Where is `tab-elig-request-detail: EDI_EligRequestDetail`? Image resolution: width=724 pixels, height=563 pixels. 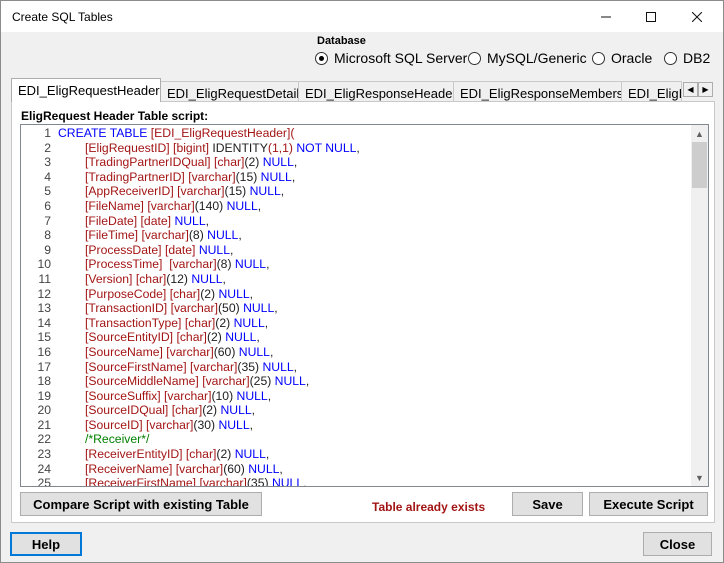 tab-elig-request-detail: EDI_EligRequestDetail is located at coordinates (229, 91).